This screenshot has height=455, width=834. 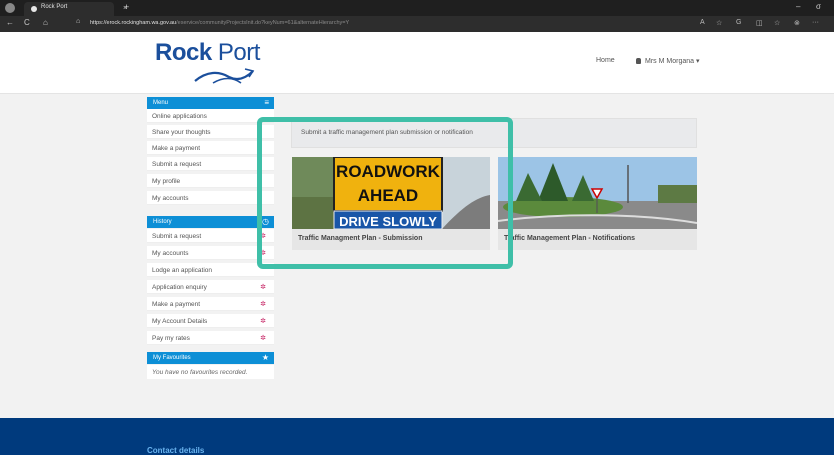 I want to click on logo-light: Port, so click(x=236, y=52).